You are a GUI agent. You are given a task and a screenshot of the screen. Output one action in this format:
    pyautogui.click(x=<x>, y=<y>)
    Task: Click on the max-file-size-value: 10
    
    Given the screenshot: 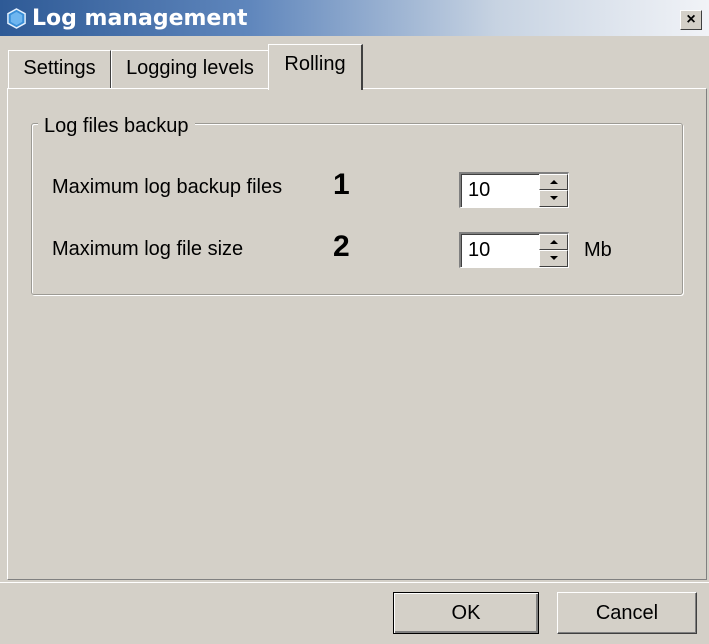 What is the action you would take?
    pyautogui.click(x=479, y=250)
    